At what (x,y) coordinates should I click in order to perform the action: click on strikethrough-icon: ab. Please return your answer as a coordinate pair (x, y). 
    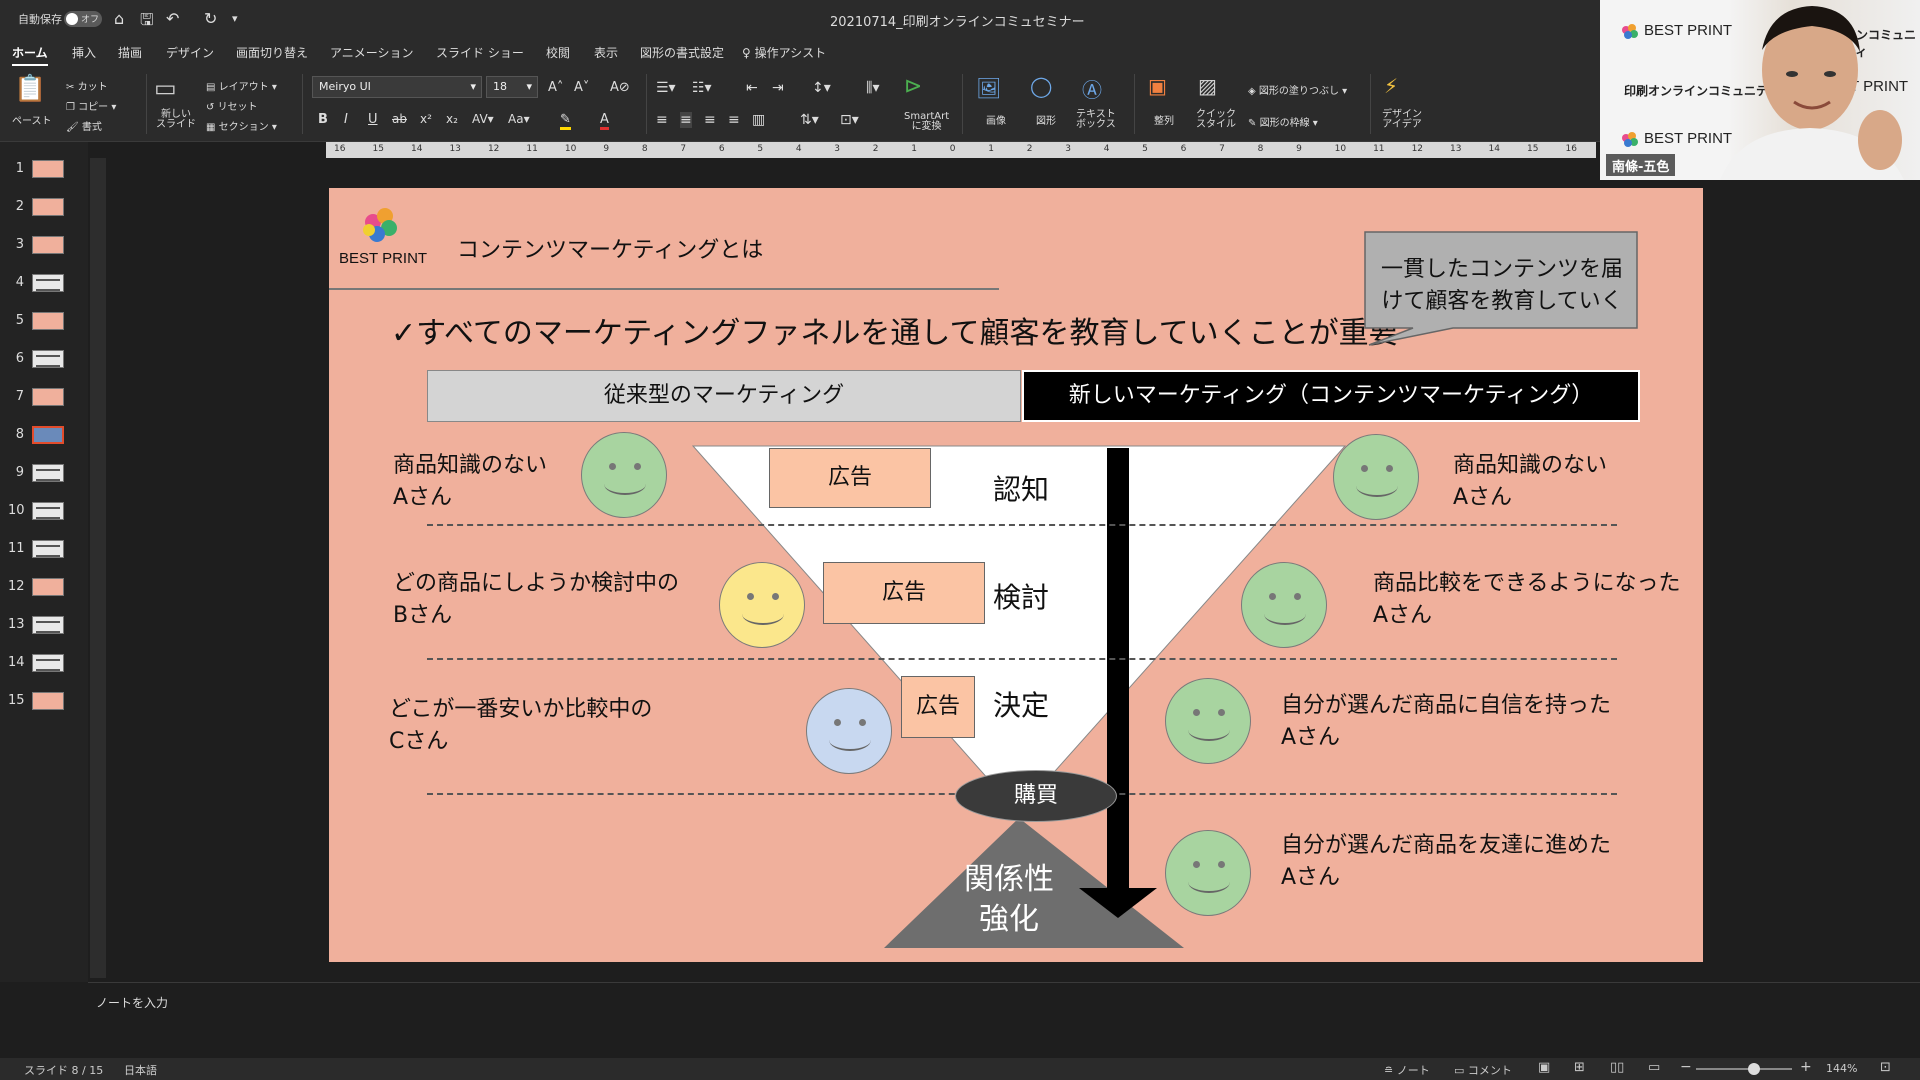
    Looking at the image, I should click on (399, 119).